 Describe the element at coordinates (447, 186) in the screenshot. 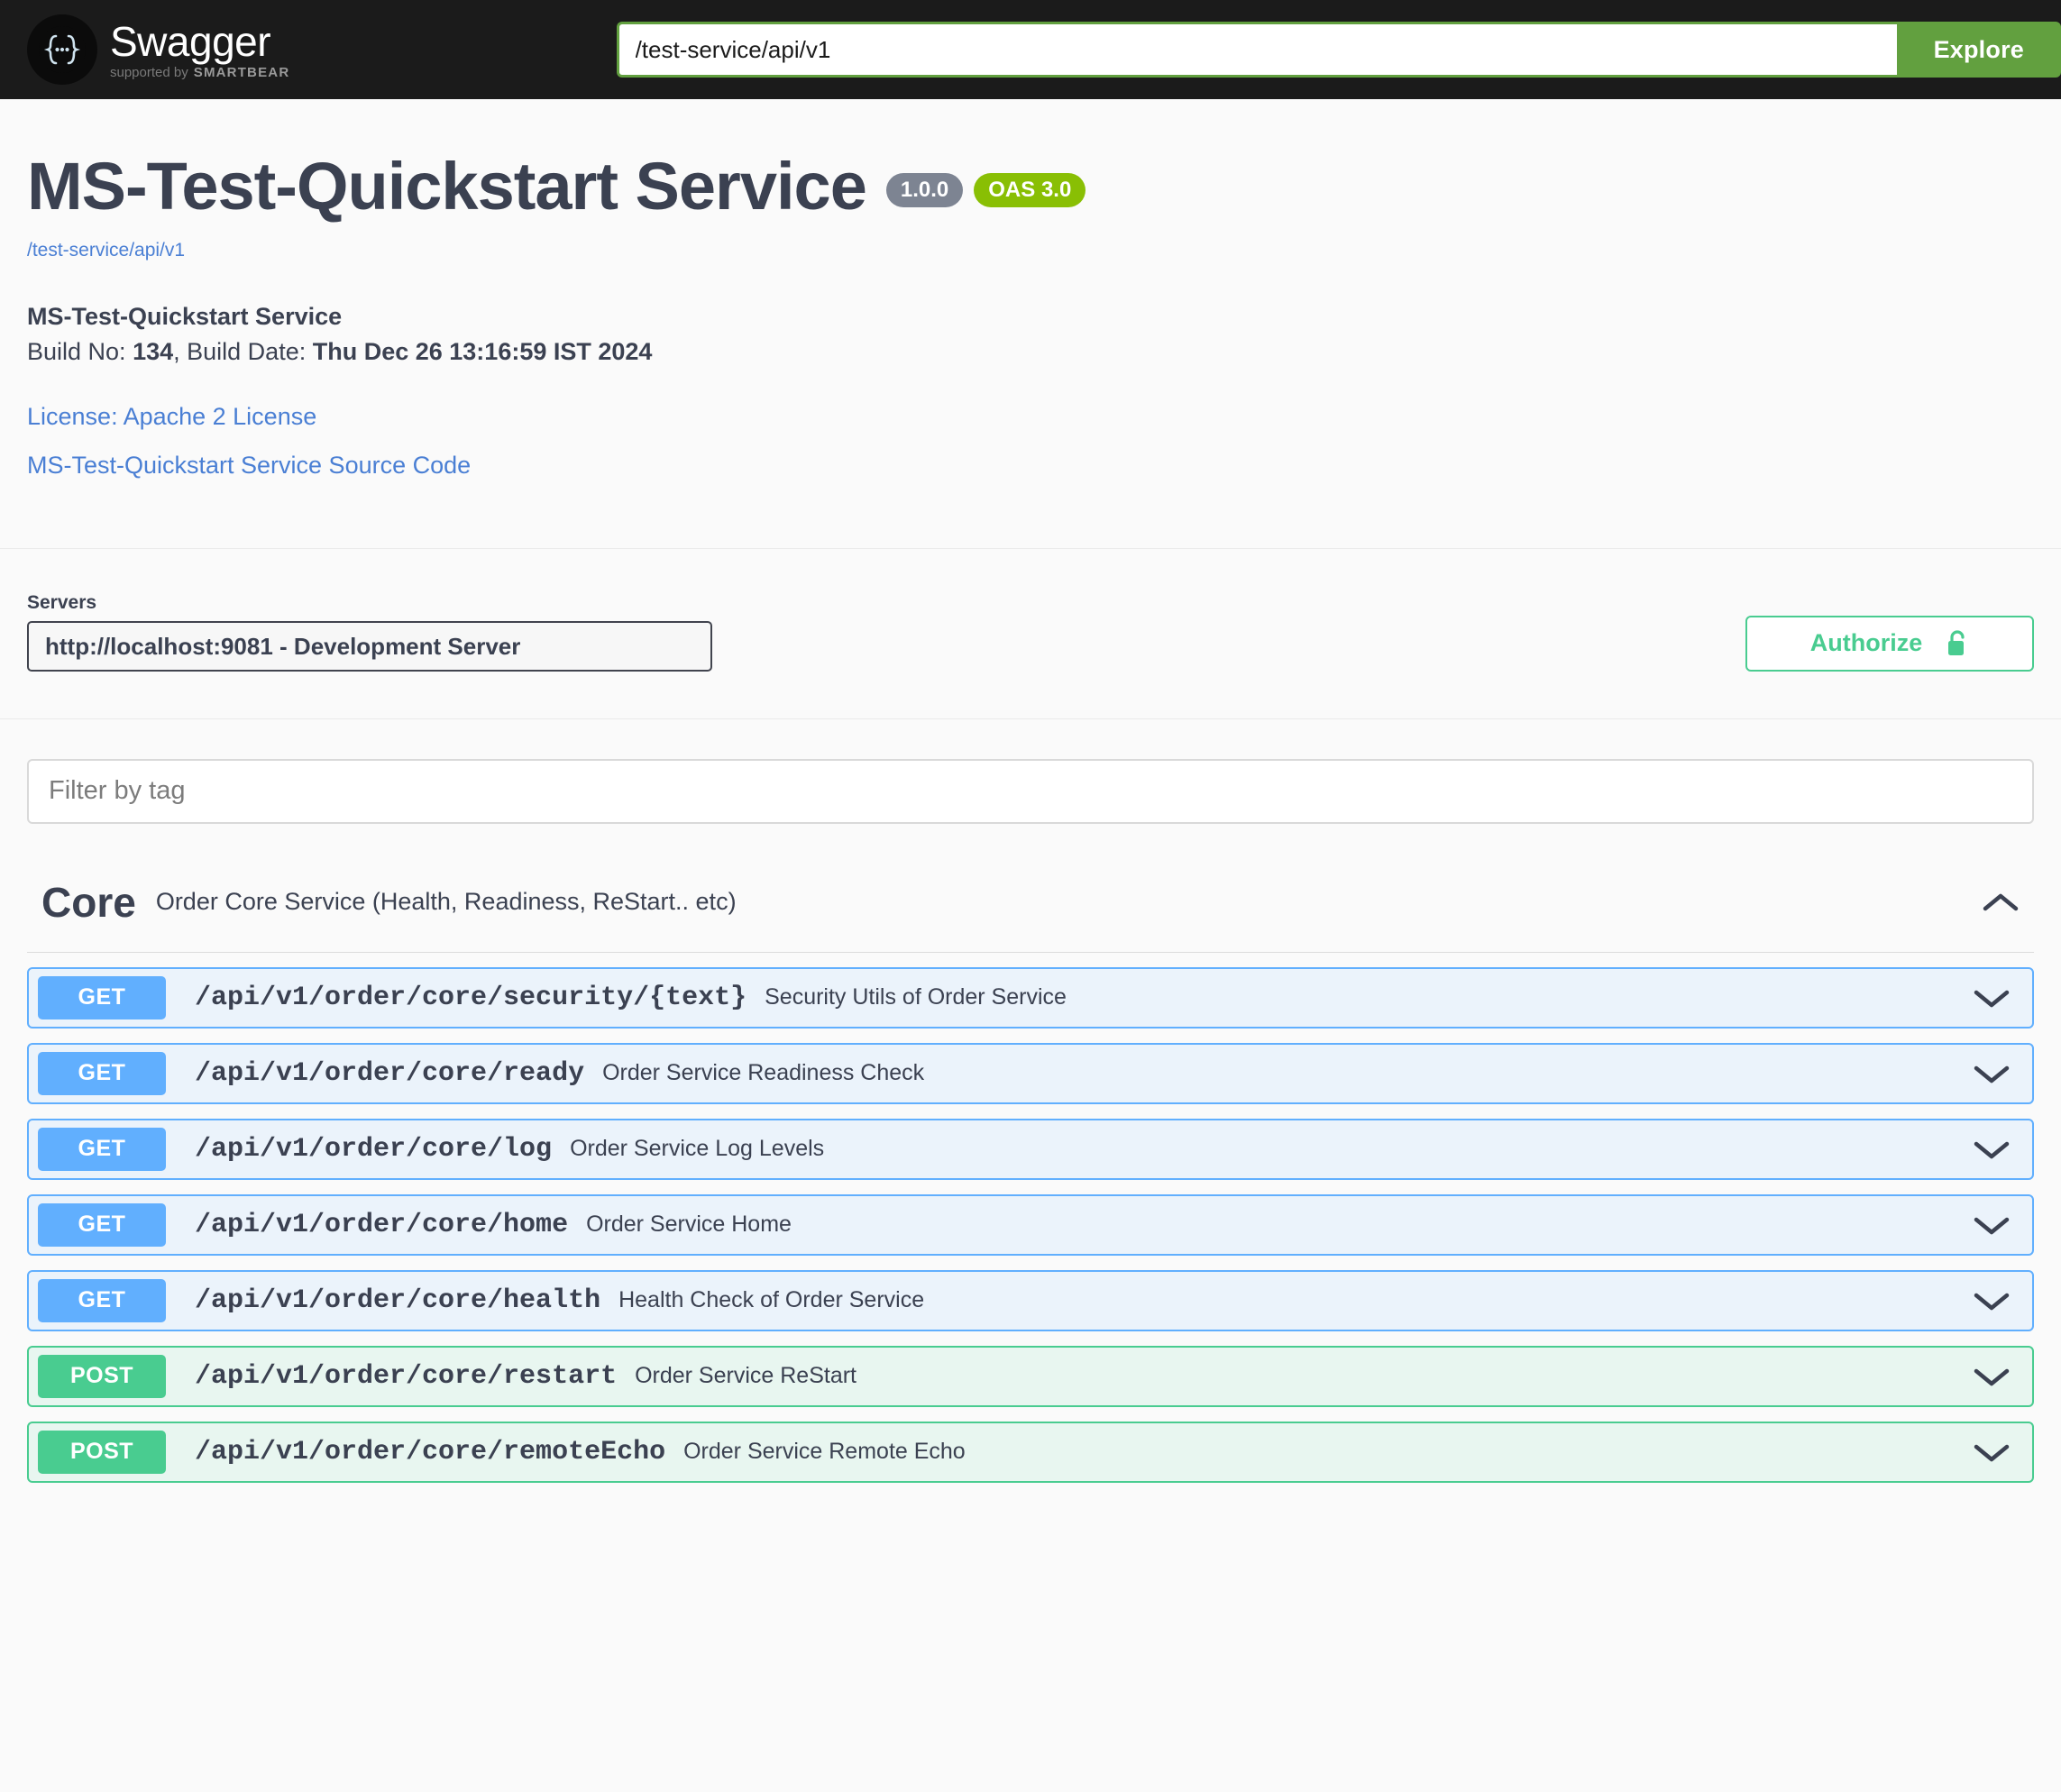

I see `page-title: MS-Test-Quickstart Service` at that location.